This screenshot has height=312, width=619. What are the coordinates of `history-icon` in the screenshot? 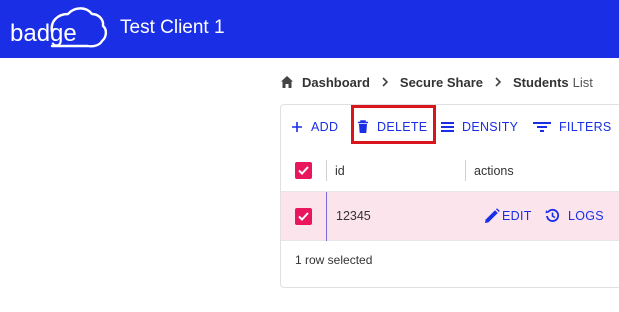 It's located at (552, 215).